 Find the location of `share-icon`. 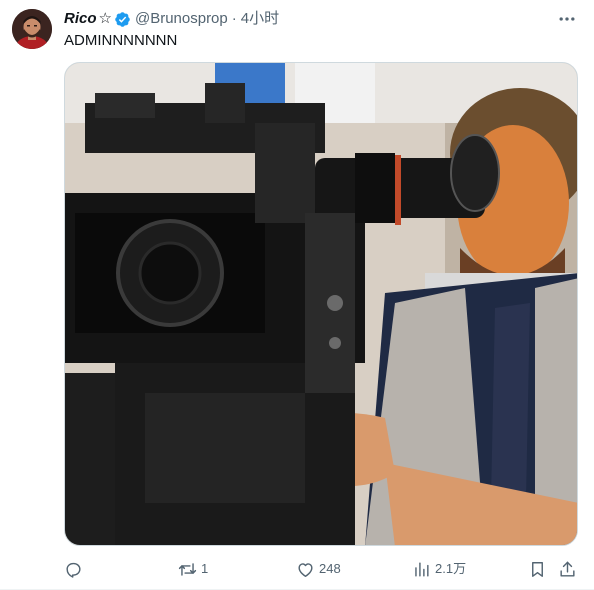

share-icon is located at coordinates (567, 569).